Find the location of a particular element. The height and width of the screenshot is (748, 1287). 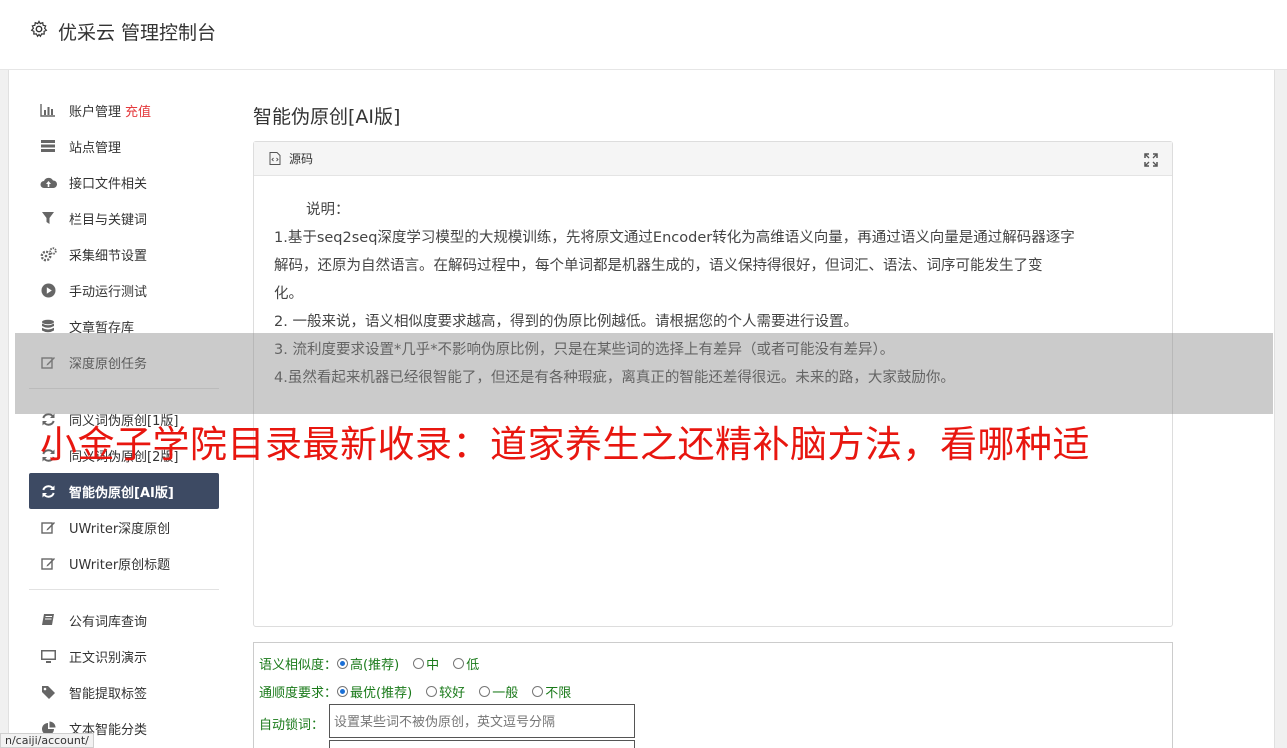

overlay-banner is located at coordinates (644, 373).